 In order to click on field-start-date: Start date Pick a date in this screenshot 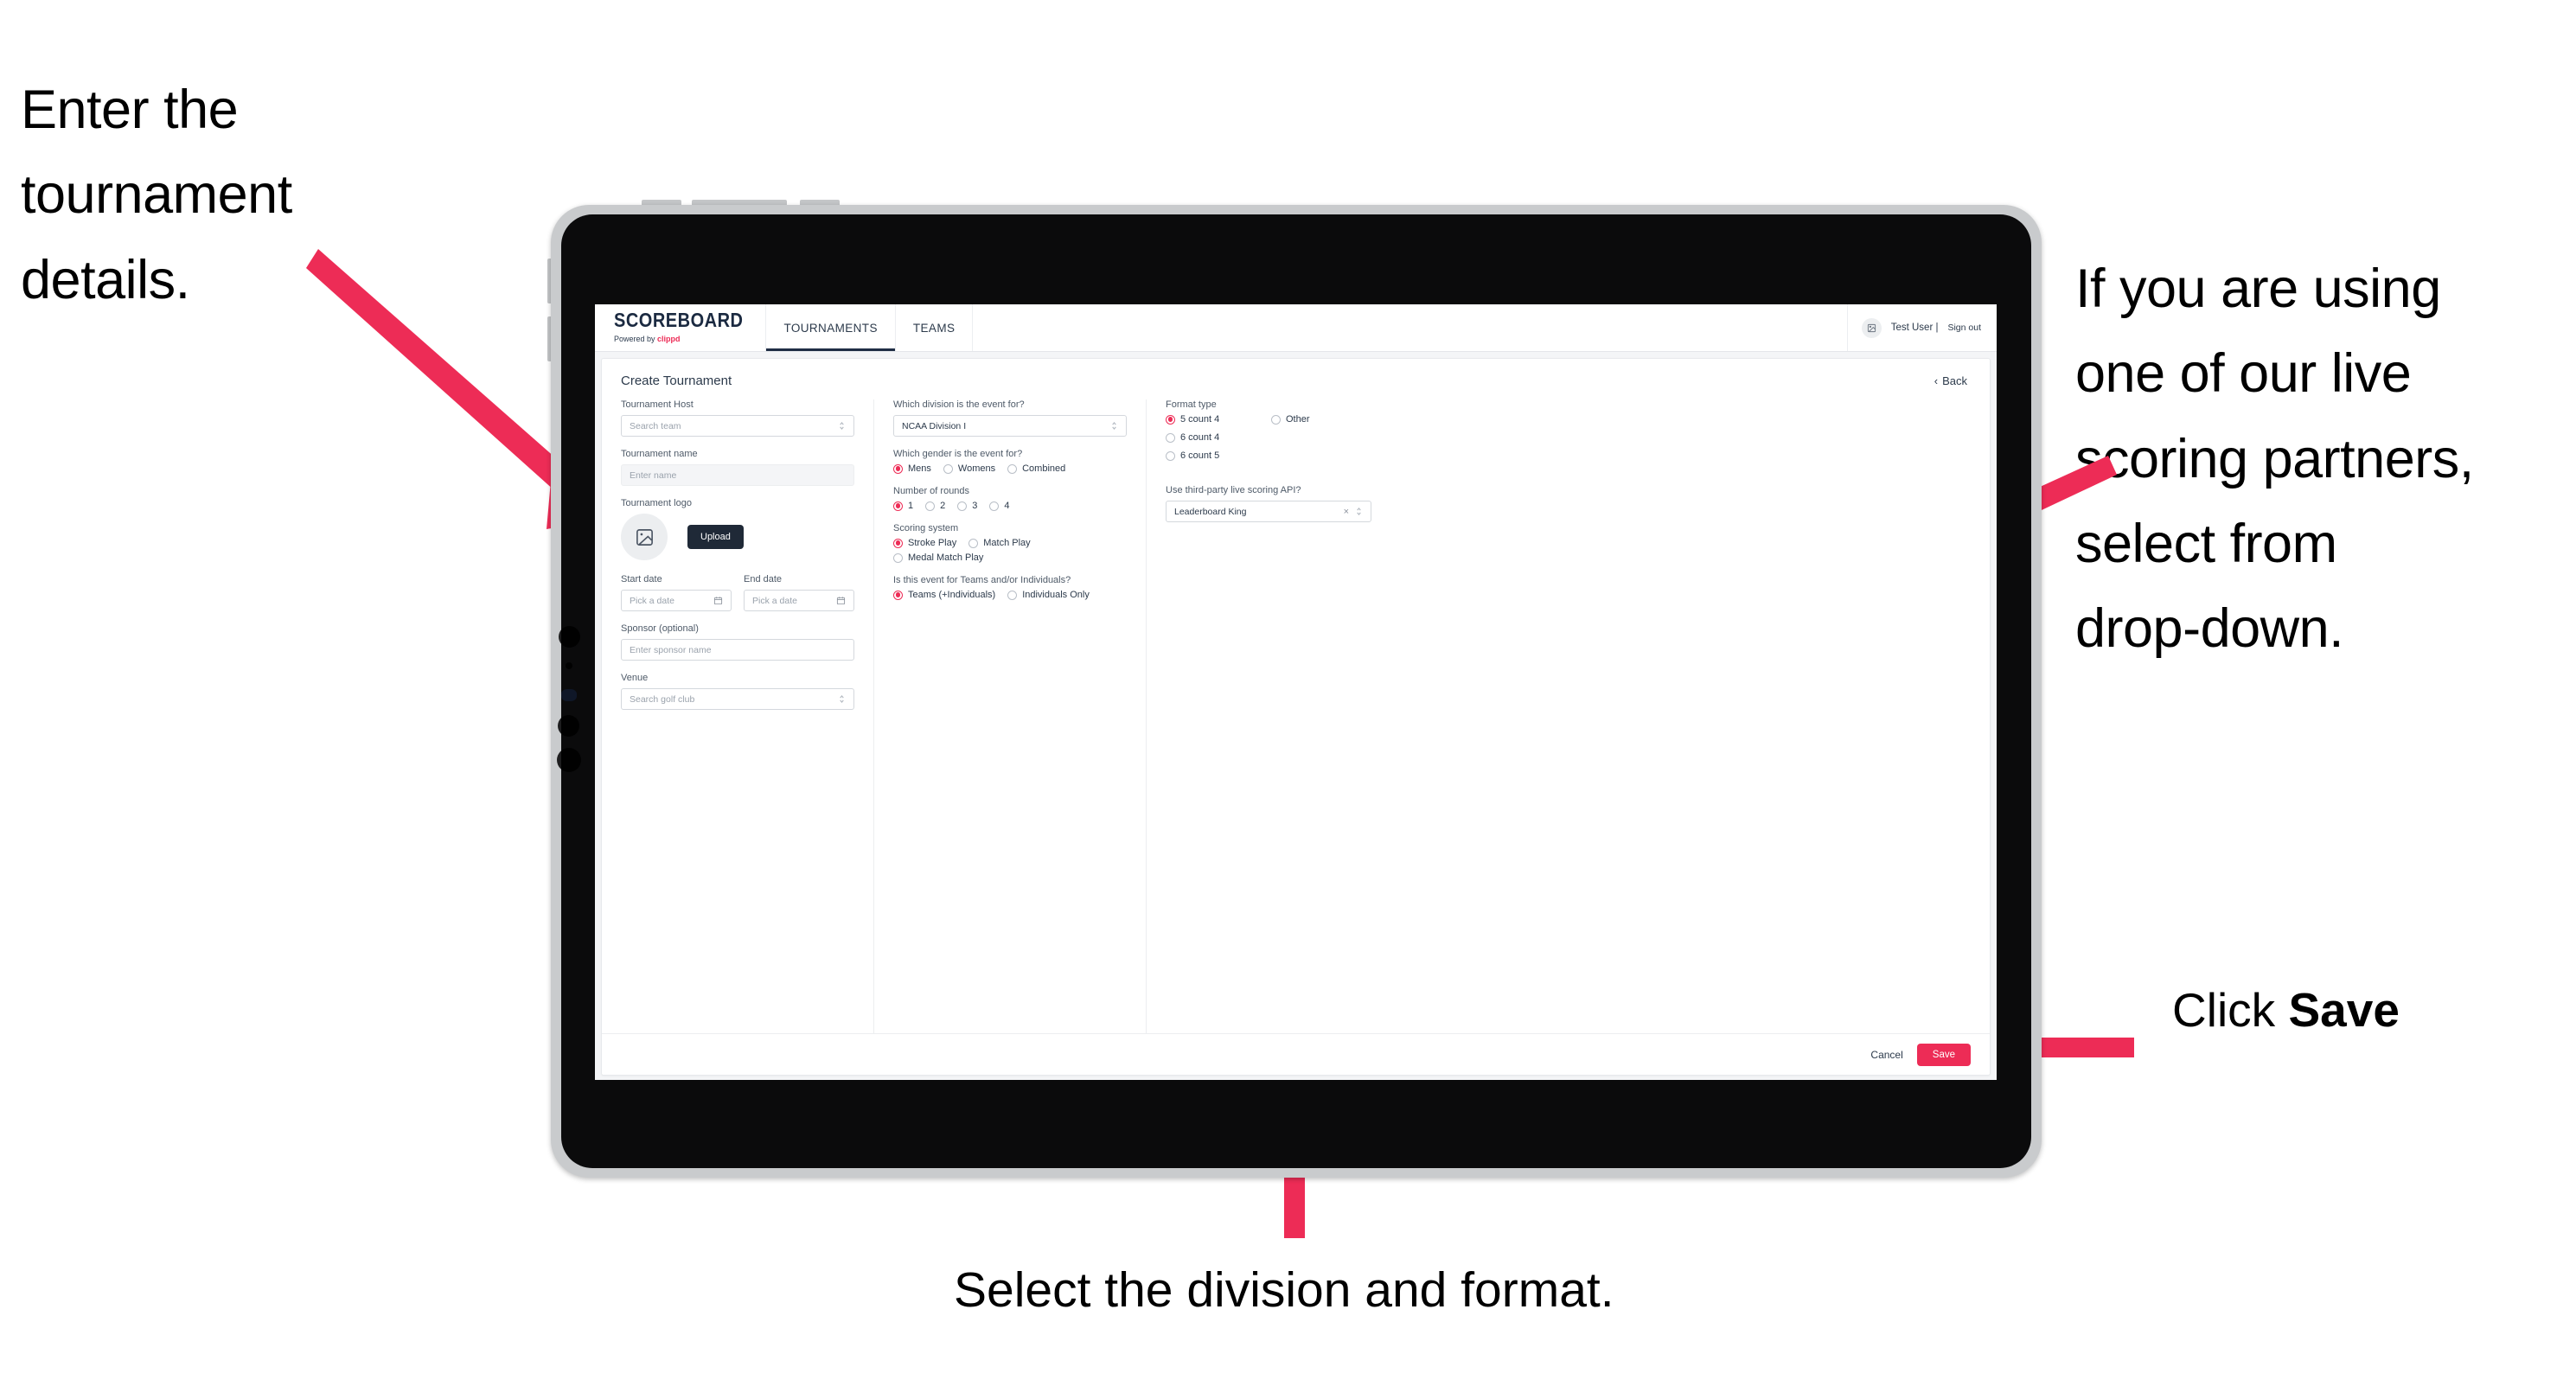, I will do `click(677, 592)`.